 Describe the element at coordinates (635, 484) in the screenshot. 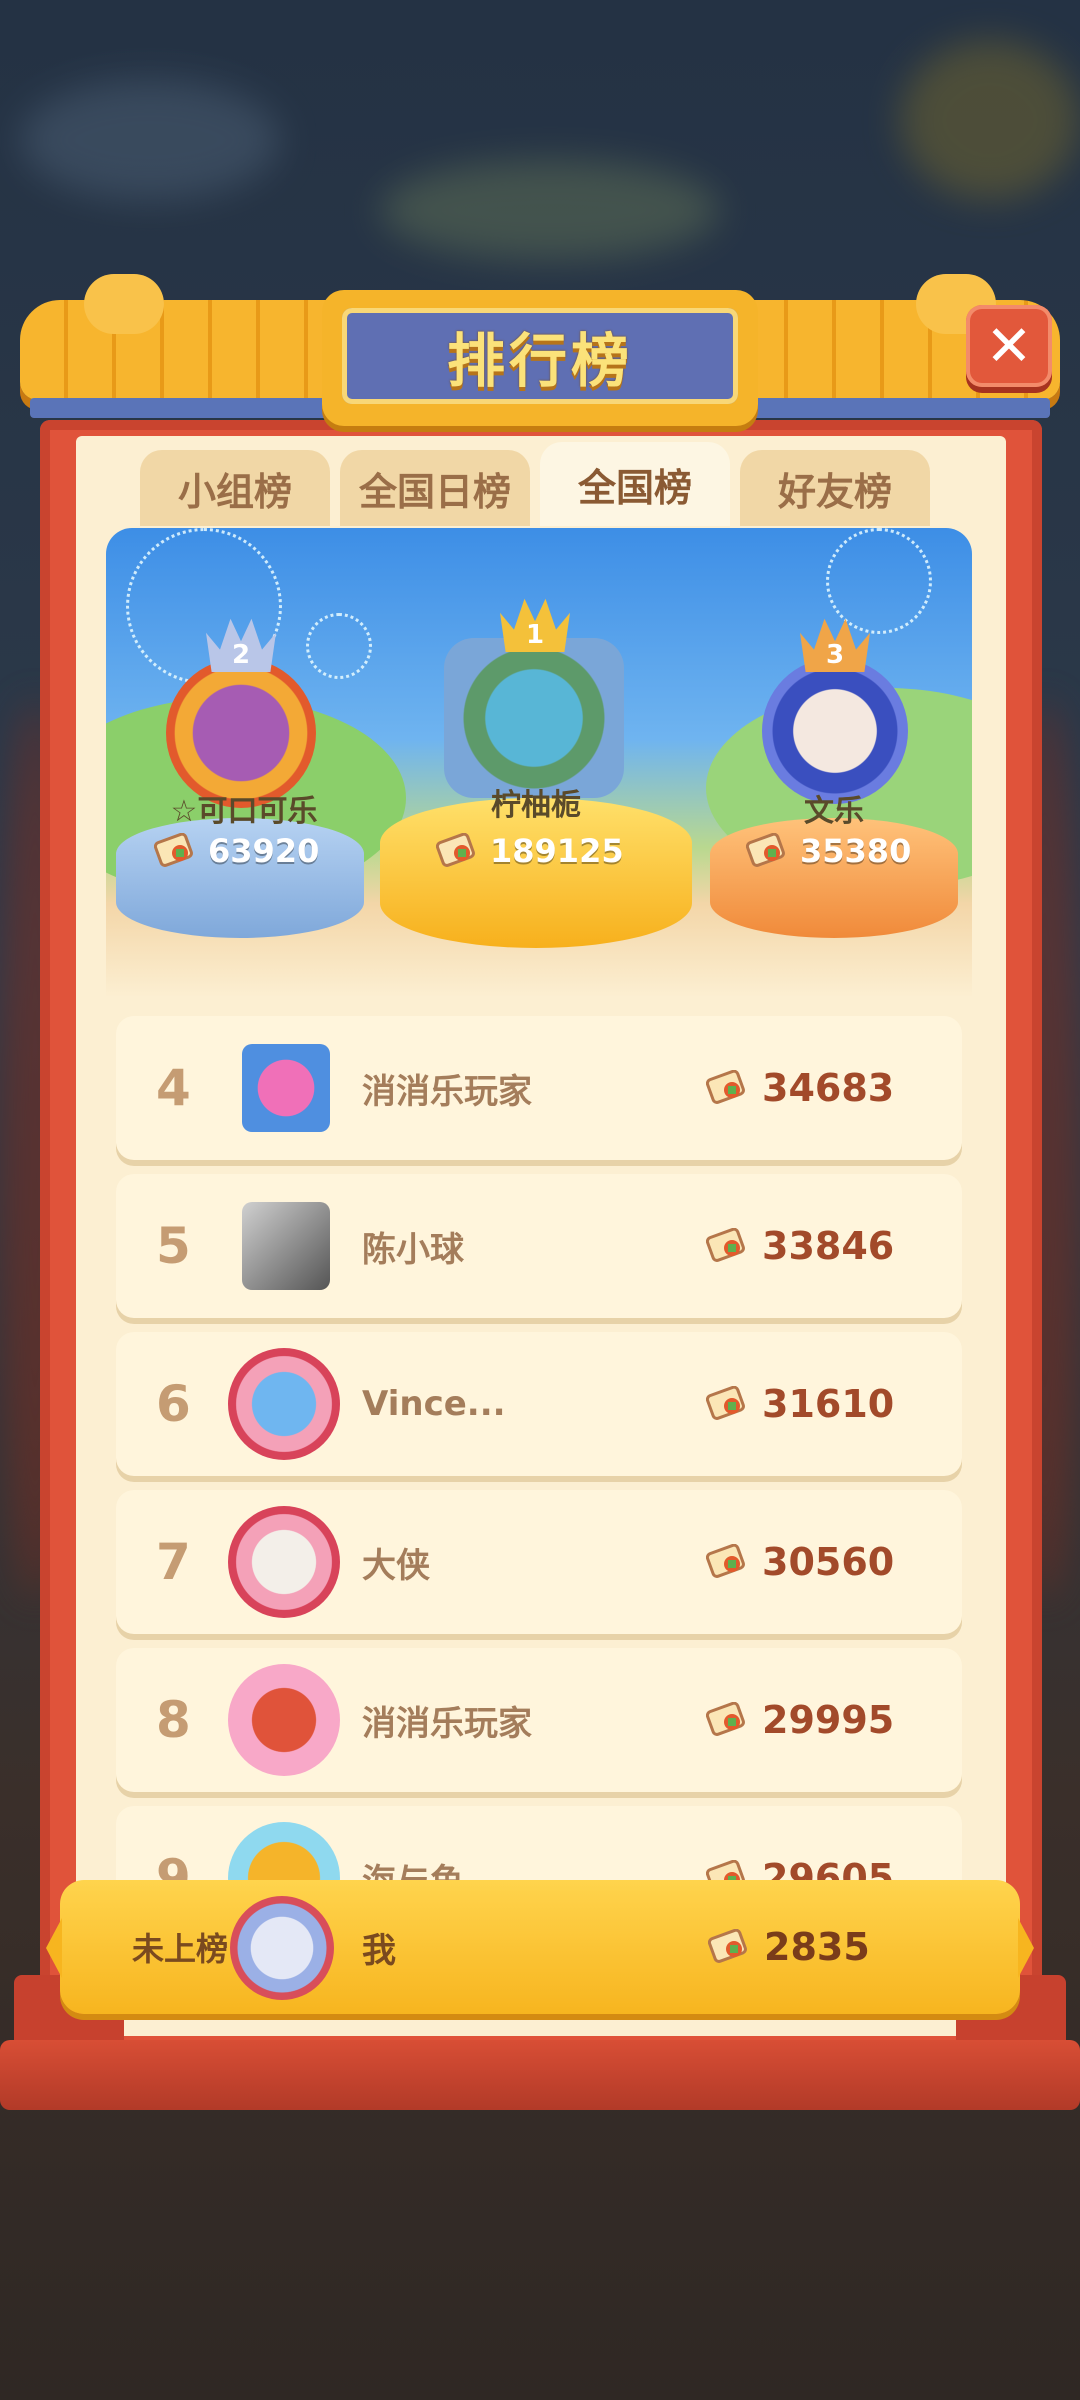

I see `tab-national: 全国榜` at that location.